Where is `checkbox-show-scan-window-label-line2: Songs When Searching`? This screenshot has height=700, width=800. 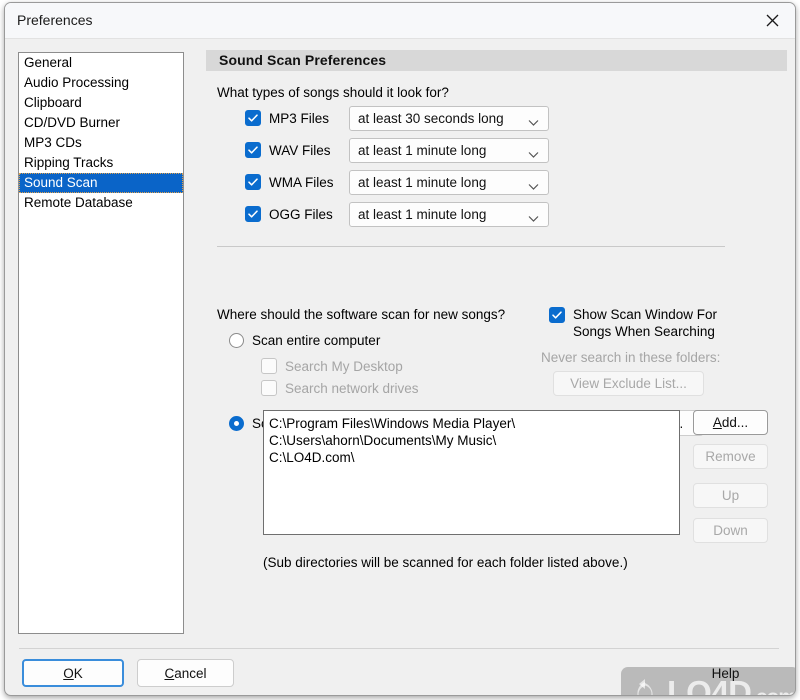
checkbox-show-scan-window-label-line2: Songs When Searching is located at coordinates (644, 331).